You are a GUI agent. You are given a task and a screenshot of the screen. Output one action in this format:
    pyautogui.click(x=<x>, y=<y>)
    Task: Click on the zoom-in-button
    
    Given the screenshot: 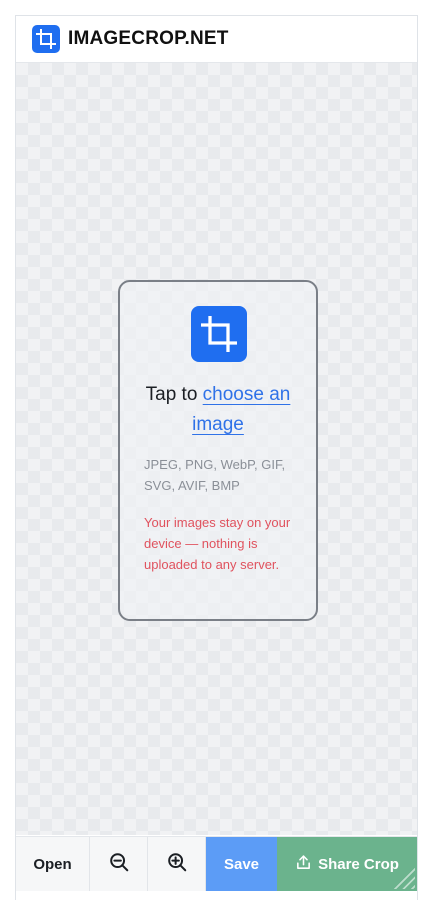 What is the action you would take?
    pyautogui.click(x=177, y=864)
    